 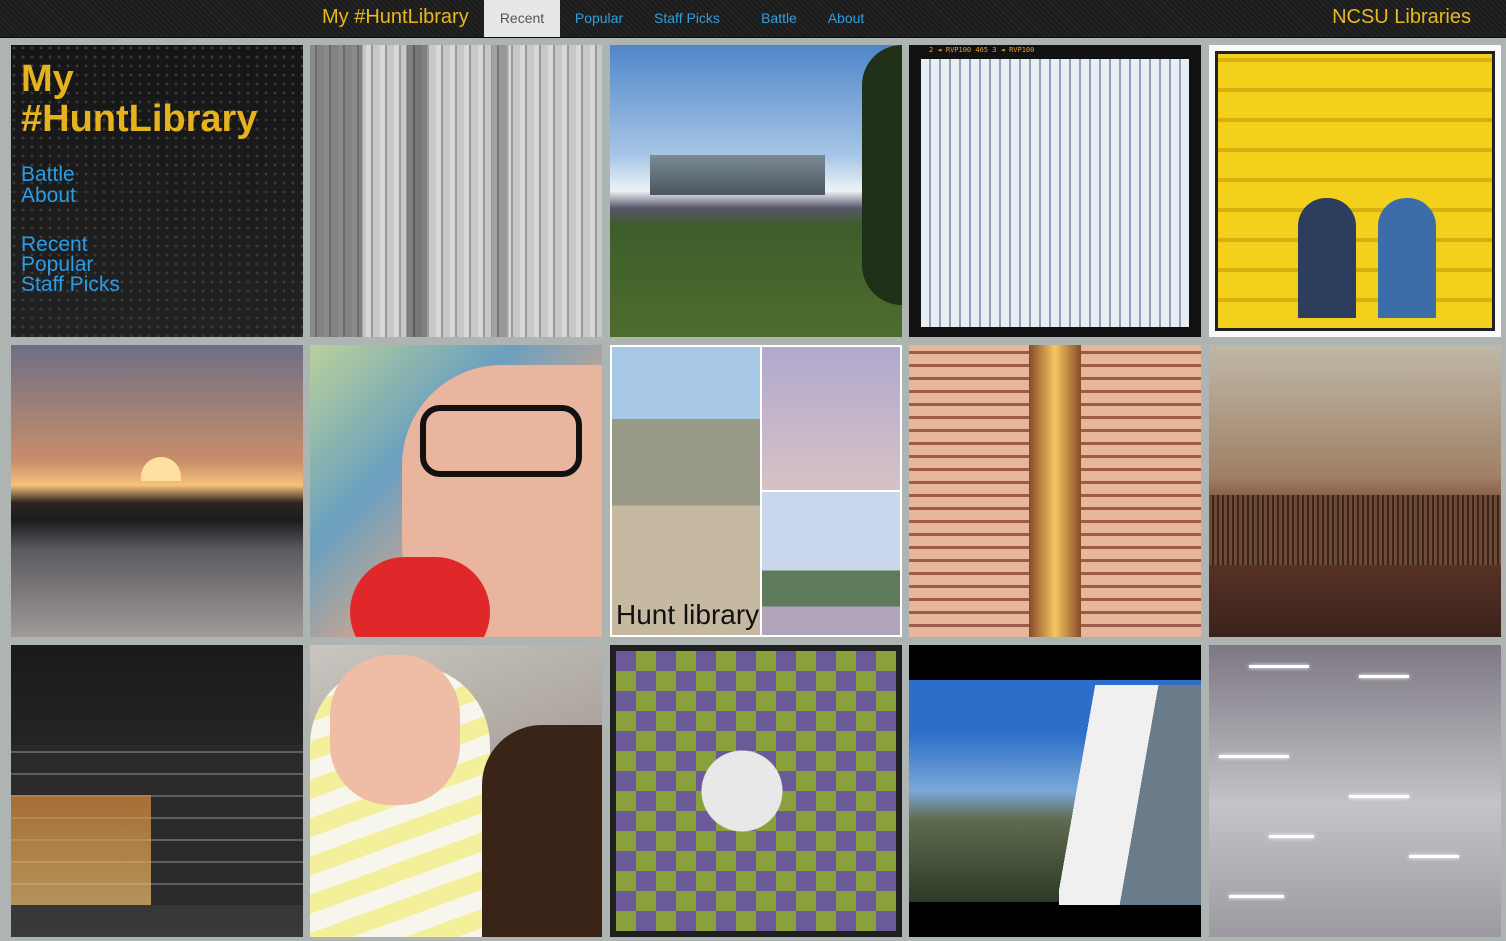 What do you see at coordinates (420, 597) in the screenshot?
I see `red-shape` at bounding box center [420, 597].